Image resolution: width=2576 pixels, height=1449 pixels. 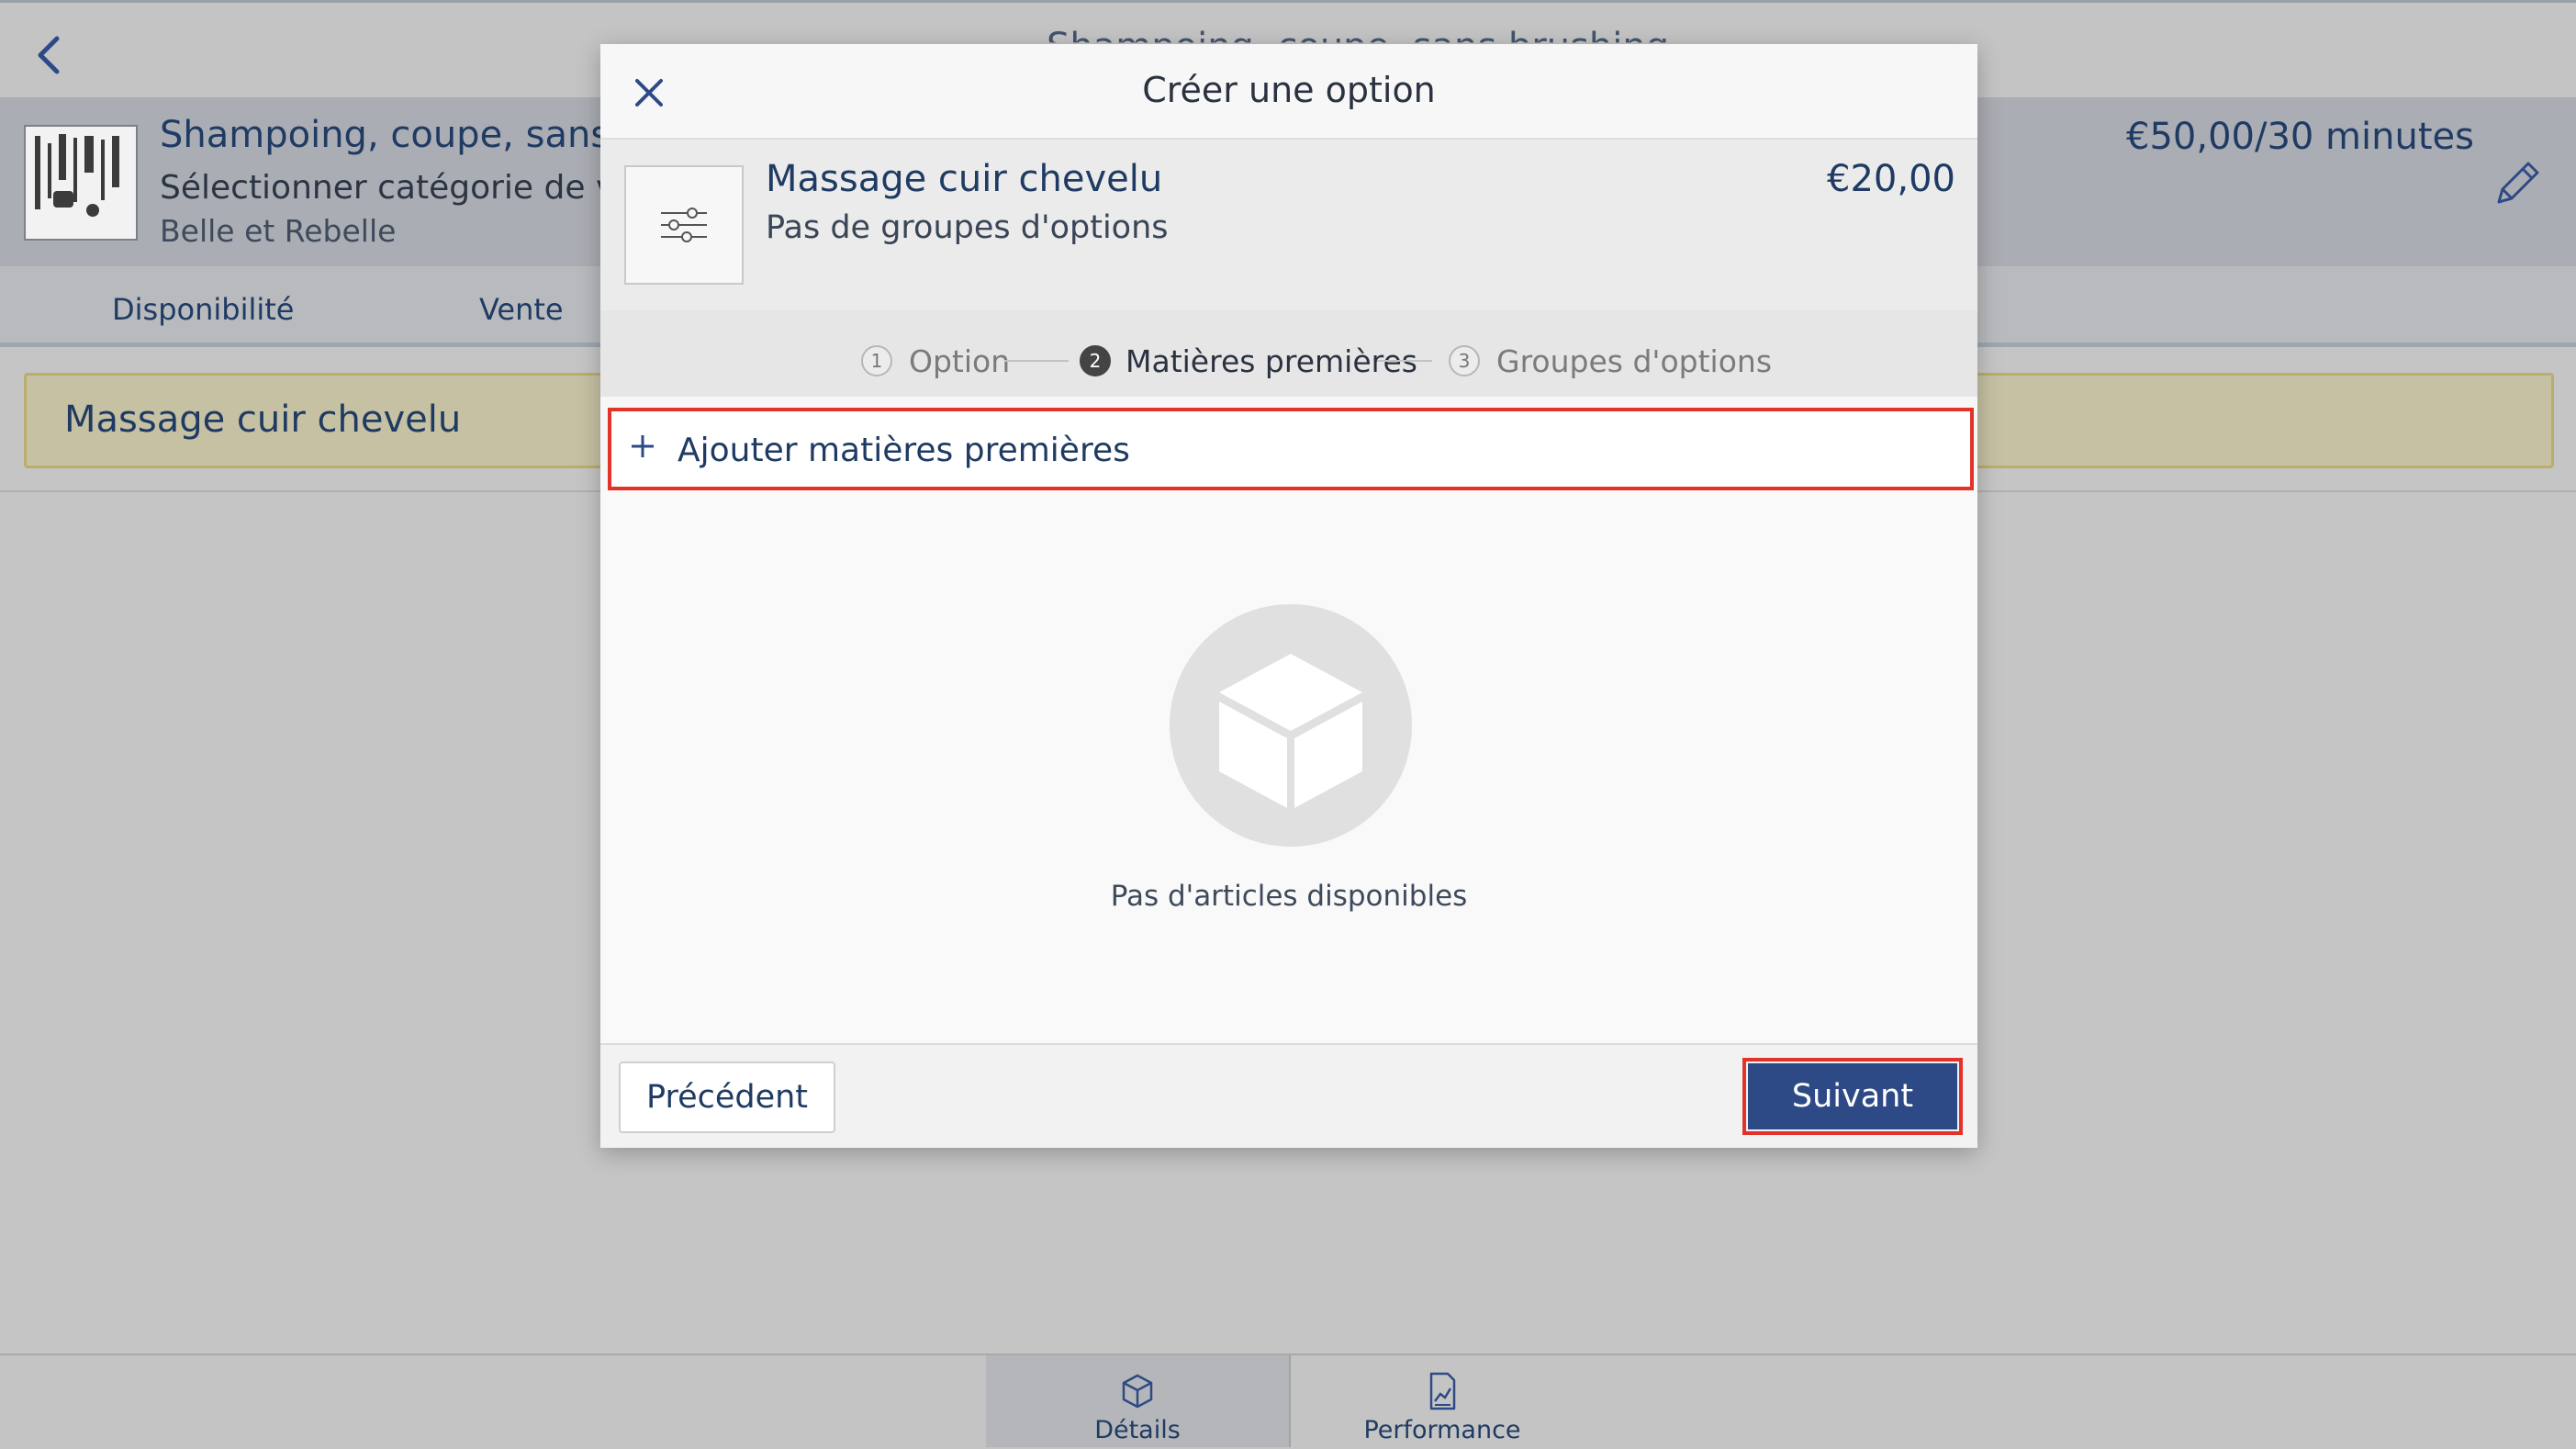 I want to click on step-2-label: Matières premières, so click(x=1271, y=361).